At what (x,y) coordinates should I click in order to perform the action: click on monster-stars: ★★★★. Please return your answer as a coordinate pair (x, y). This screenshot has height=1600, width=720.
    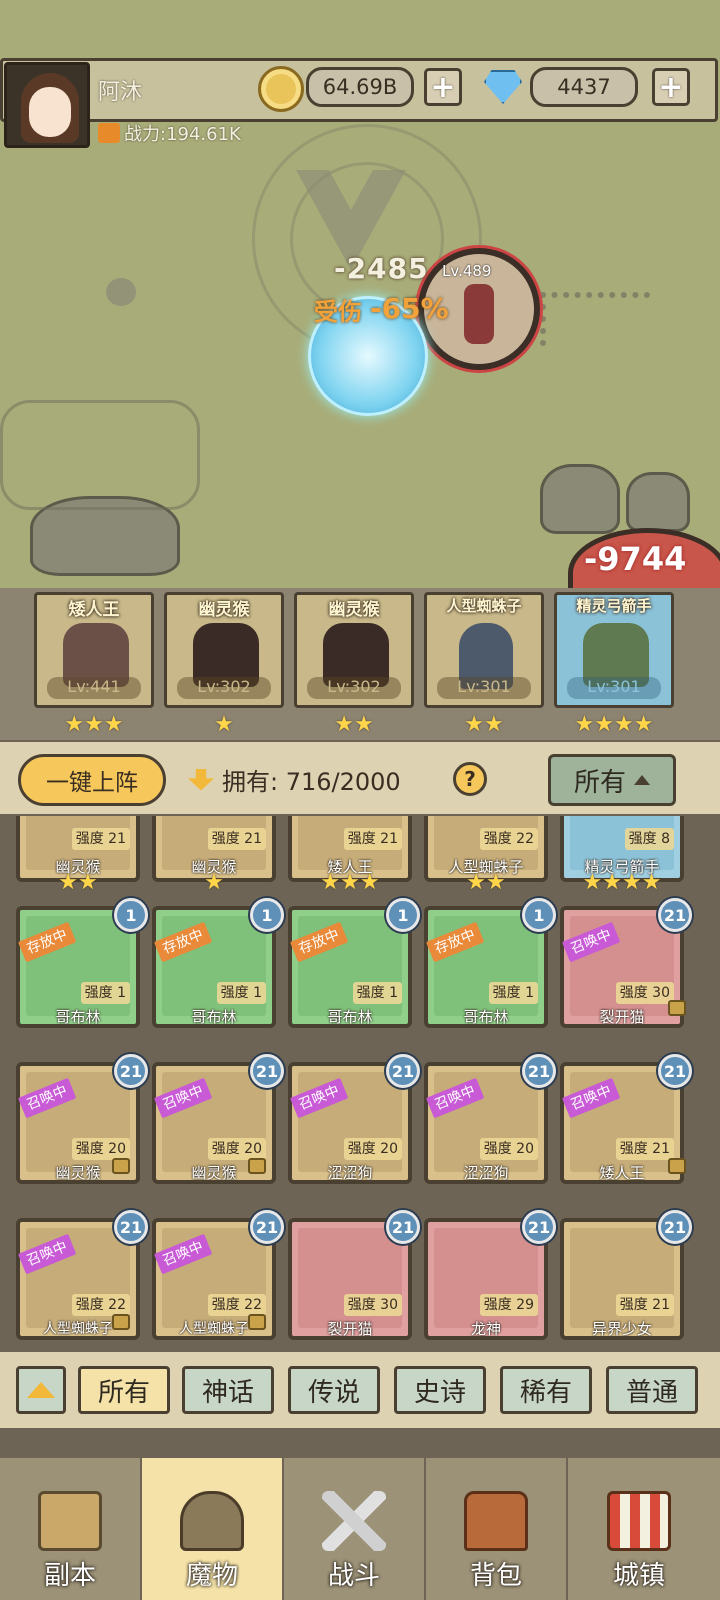
    Looking at the image, I should click on (622, 882).